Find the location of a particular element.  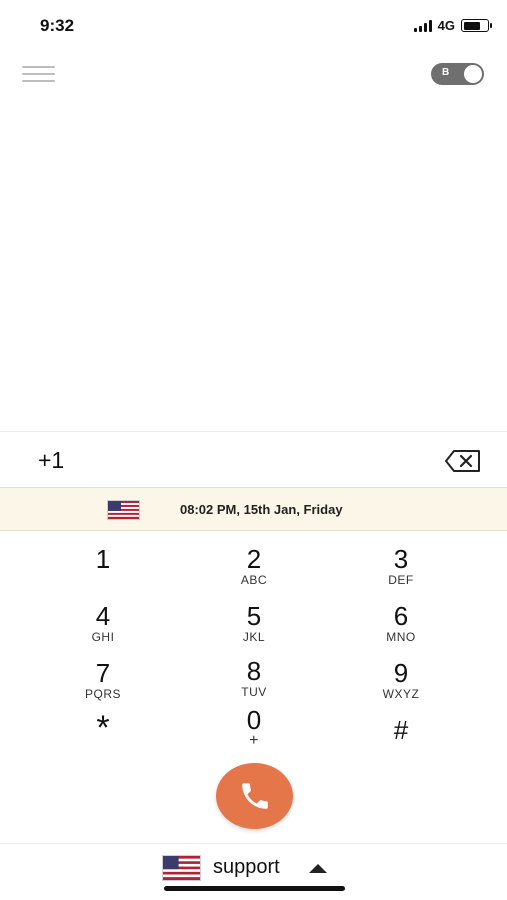

key-digit: * is located at coordinates (103, 728).